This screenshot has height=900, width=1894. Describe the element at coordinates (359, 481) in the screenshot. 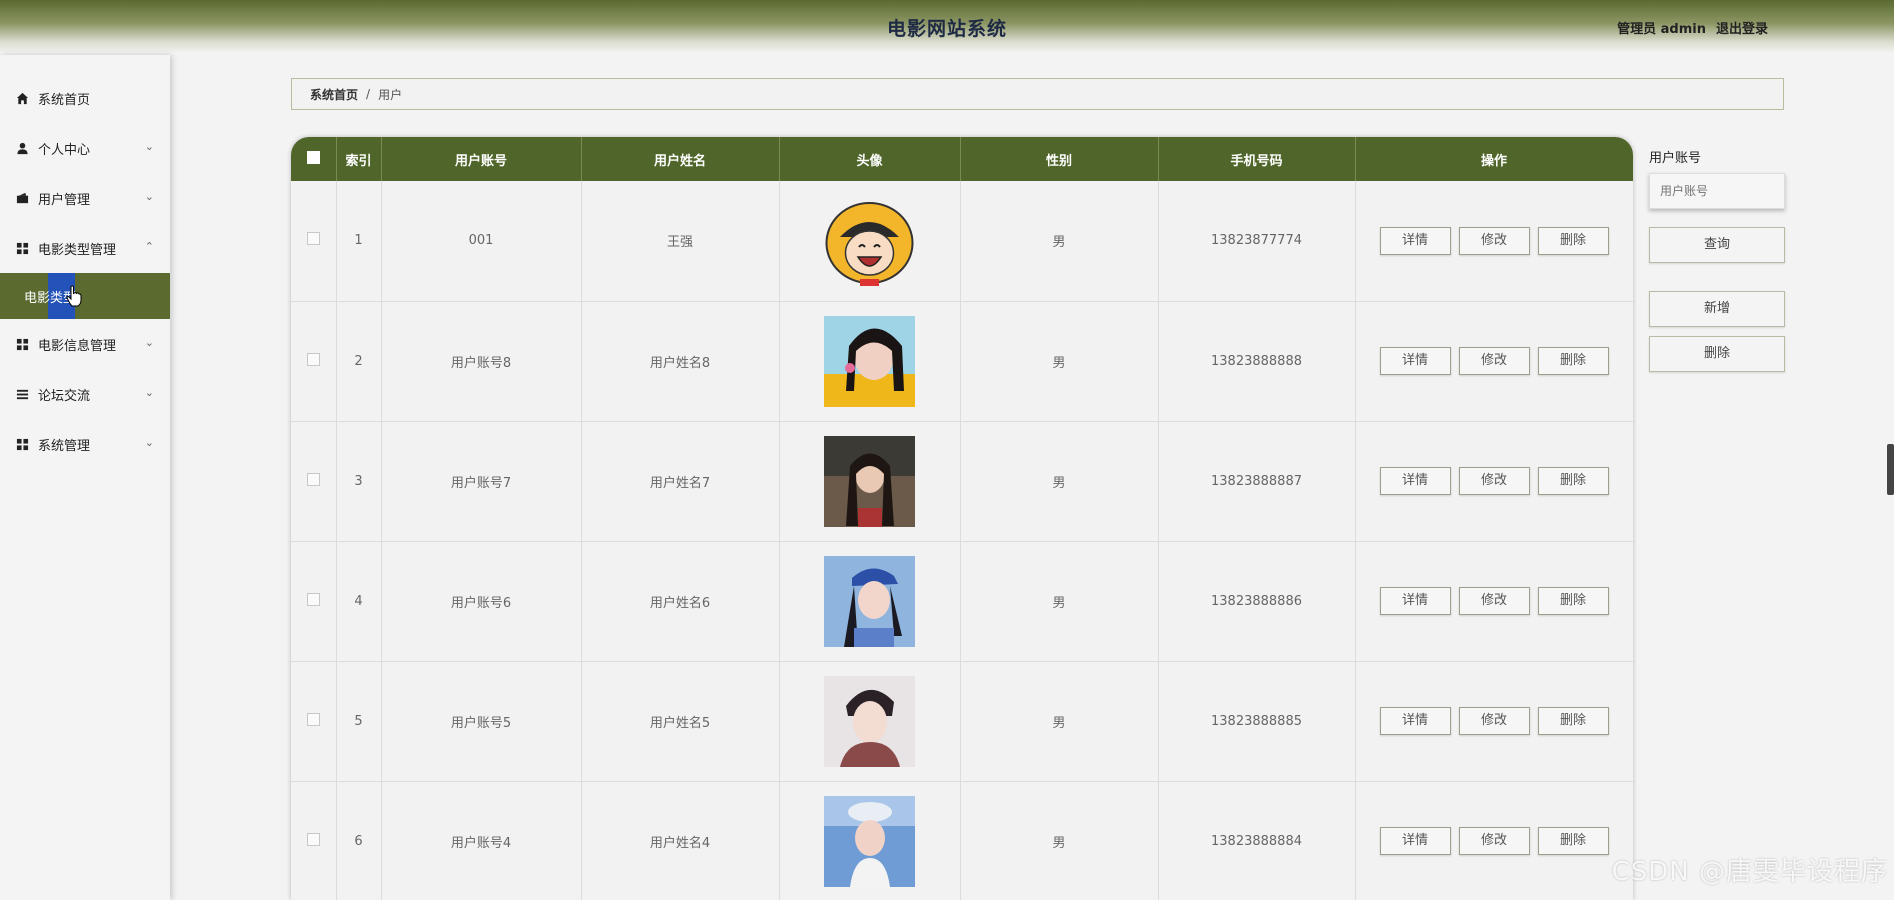

I see `index-cell: 3` at that location.